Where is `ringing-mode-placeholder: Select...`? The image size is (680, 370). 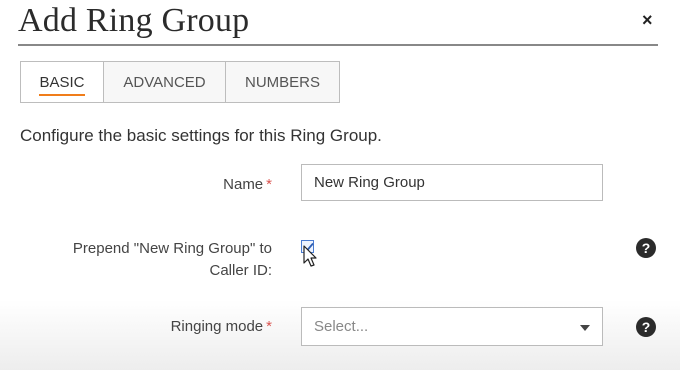
ringing-mode-placeholder: Select... is located at coordinates (341, 326).